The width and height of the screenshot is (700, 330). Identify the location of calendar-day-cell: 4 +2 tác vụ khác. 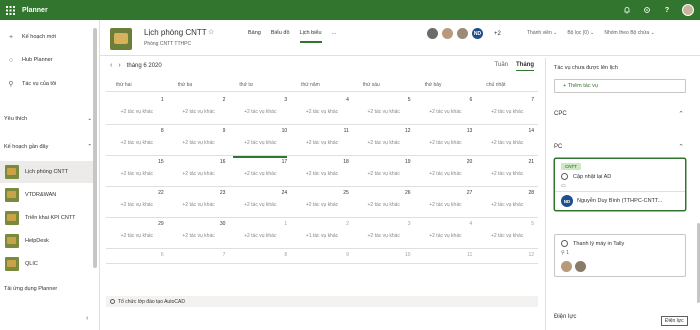
(445, 233).